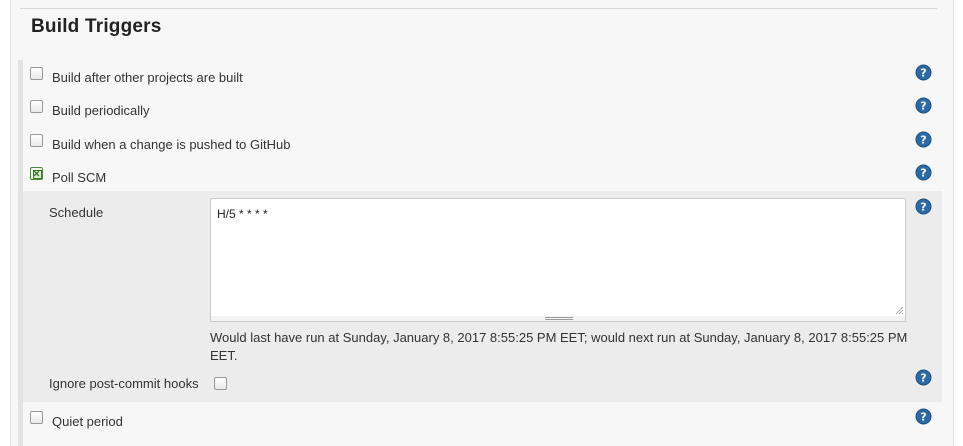 This screenshot has height=446, width=963. Describe the element at coordinates (36, 73) in the screenshot. I see `build-after-other-checkbox` at that location.